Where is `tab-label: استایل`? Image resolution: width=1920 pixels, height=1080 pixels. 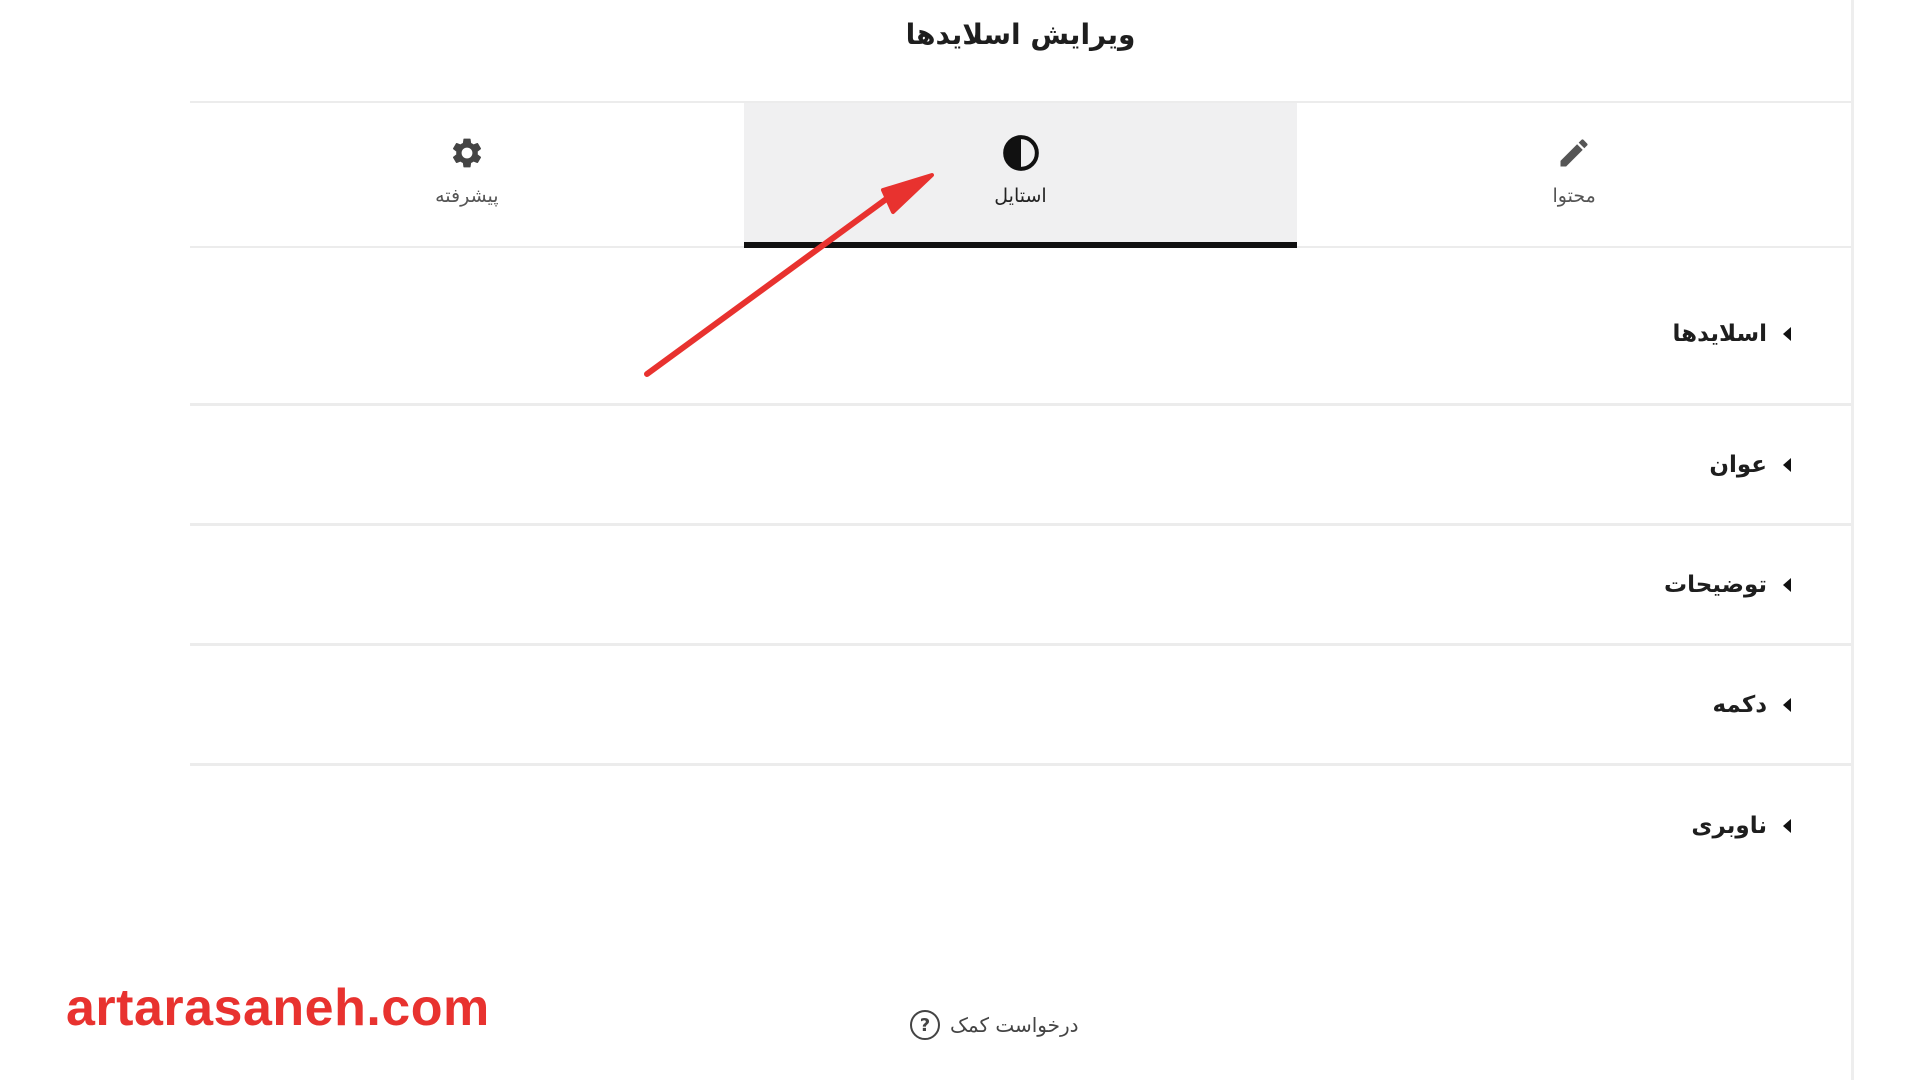
tab-label: استایل is located at coordinates (1020, 196).